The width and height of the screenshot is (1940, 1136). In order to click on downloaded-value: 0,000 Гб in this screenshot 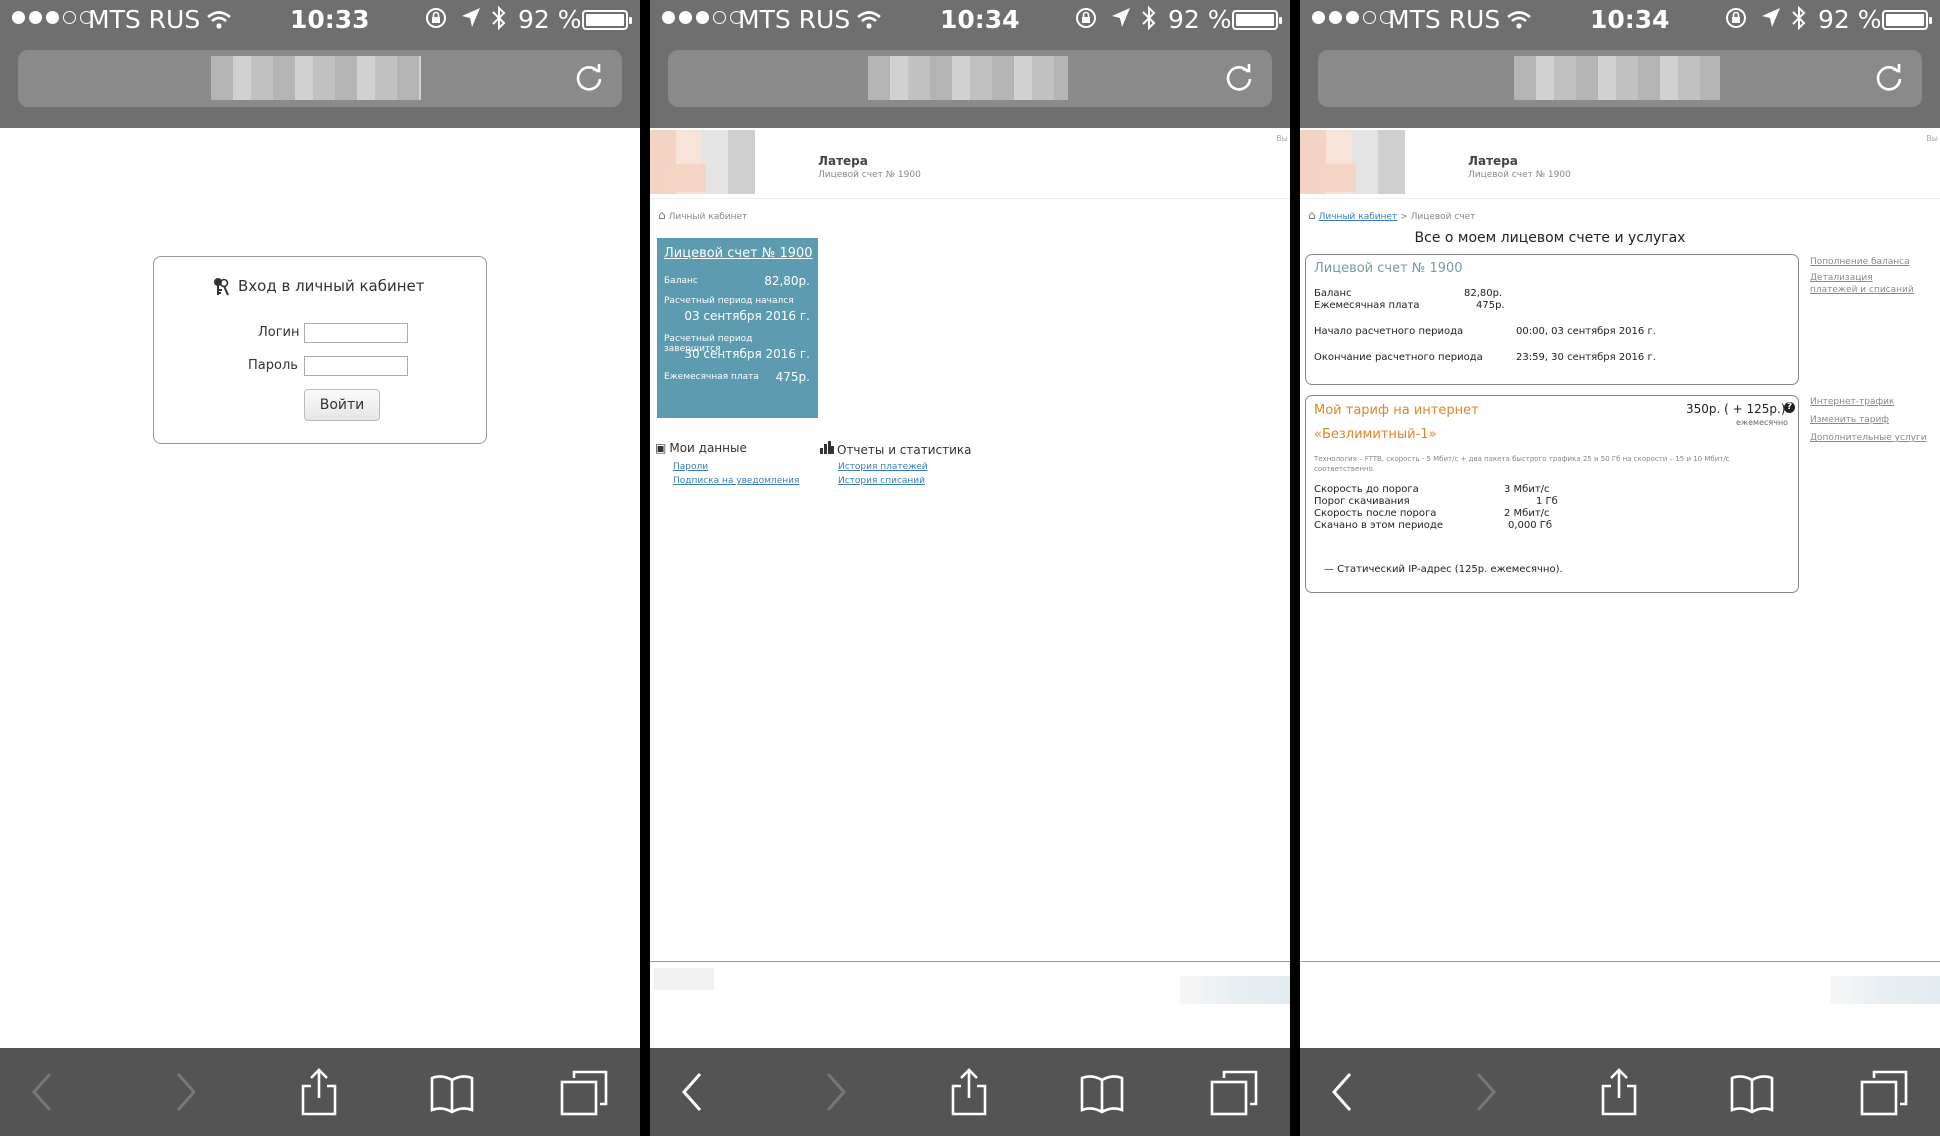, I will do `click(1530, 525)`.